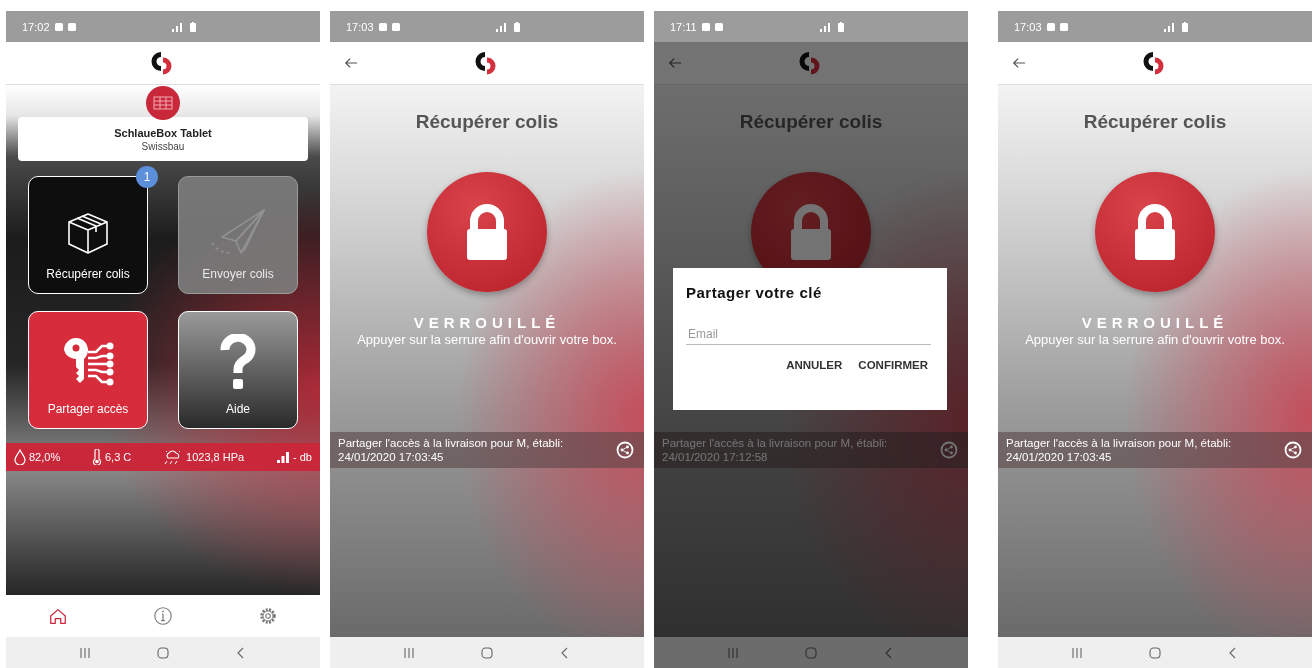 Image resolution: width=1314 pixels, height=668 pixels. Describe the element at coordinates (302, 457) in the screenshot. I see `sensor-reading: - db` at that location.